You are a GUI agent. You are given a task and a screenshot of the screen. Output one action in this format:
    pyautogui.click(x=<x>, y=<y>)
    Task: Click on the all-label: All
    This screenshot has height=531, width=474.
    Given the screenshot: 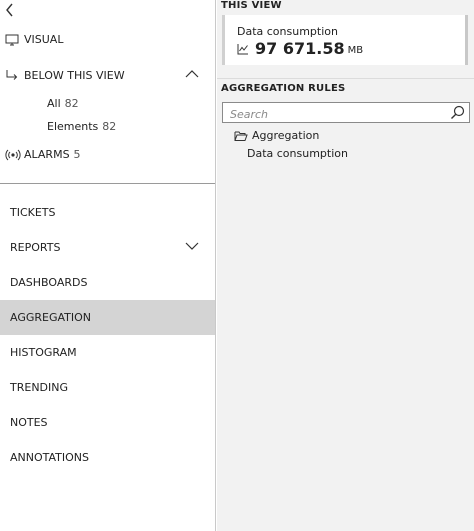 What is the action you would take?
    pyautogui.click(x=54, y=103)
    